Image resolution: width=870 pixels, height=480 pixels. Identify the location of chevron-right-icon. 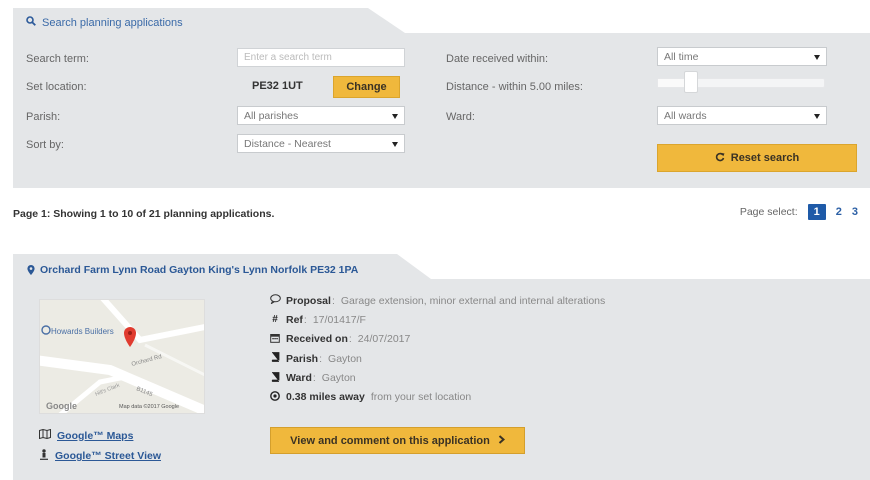
(501, 440).